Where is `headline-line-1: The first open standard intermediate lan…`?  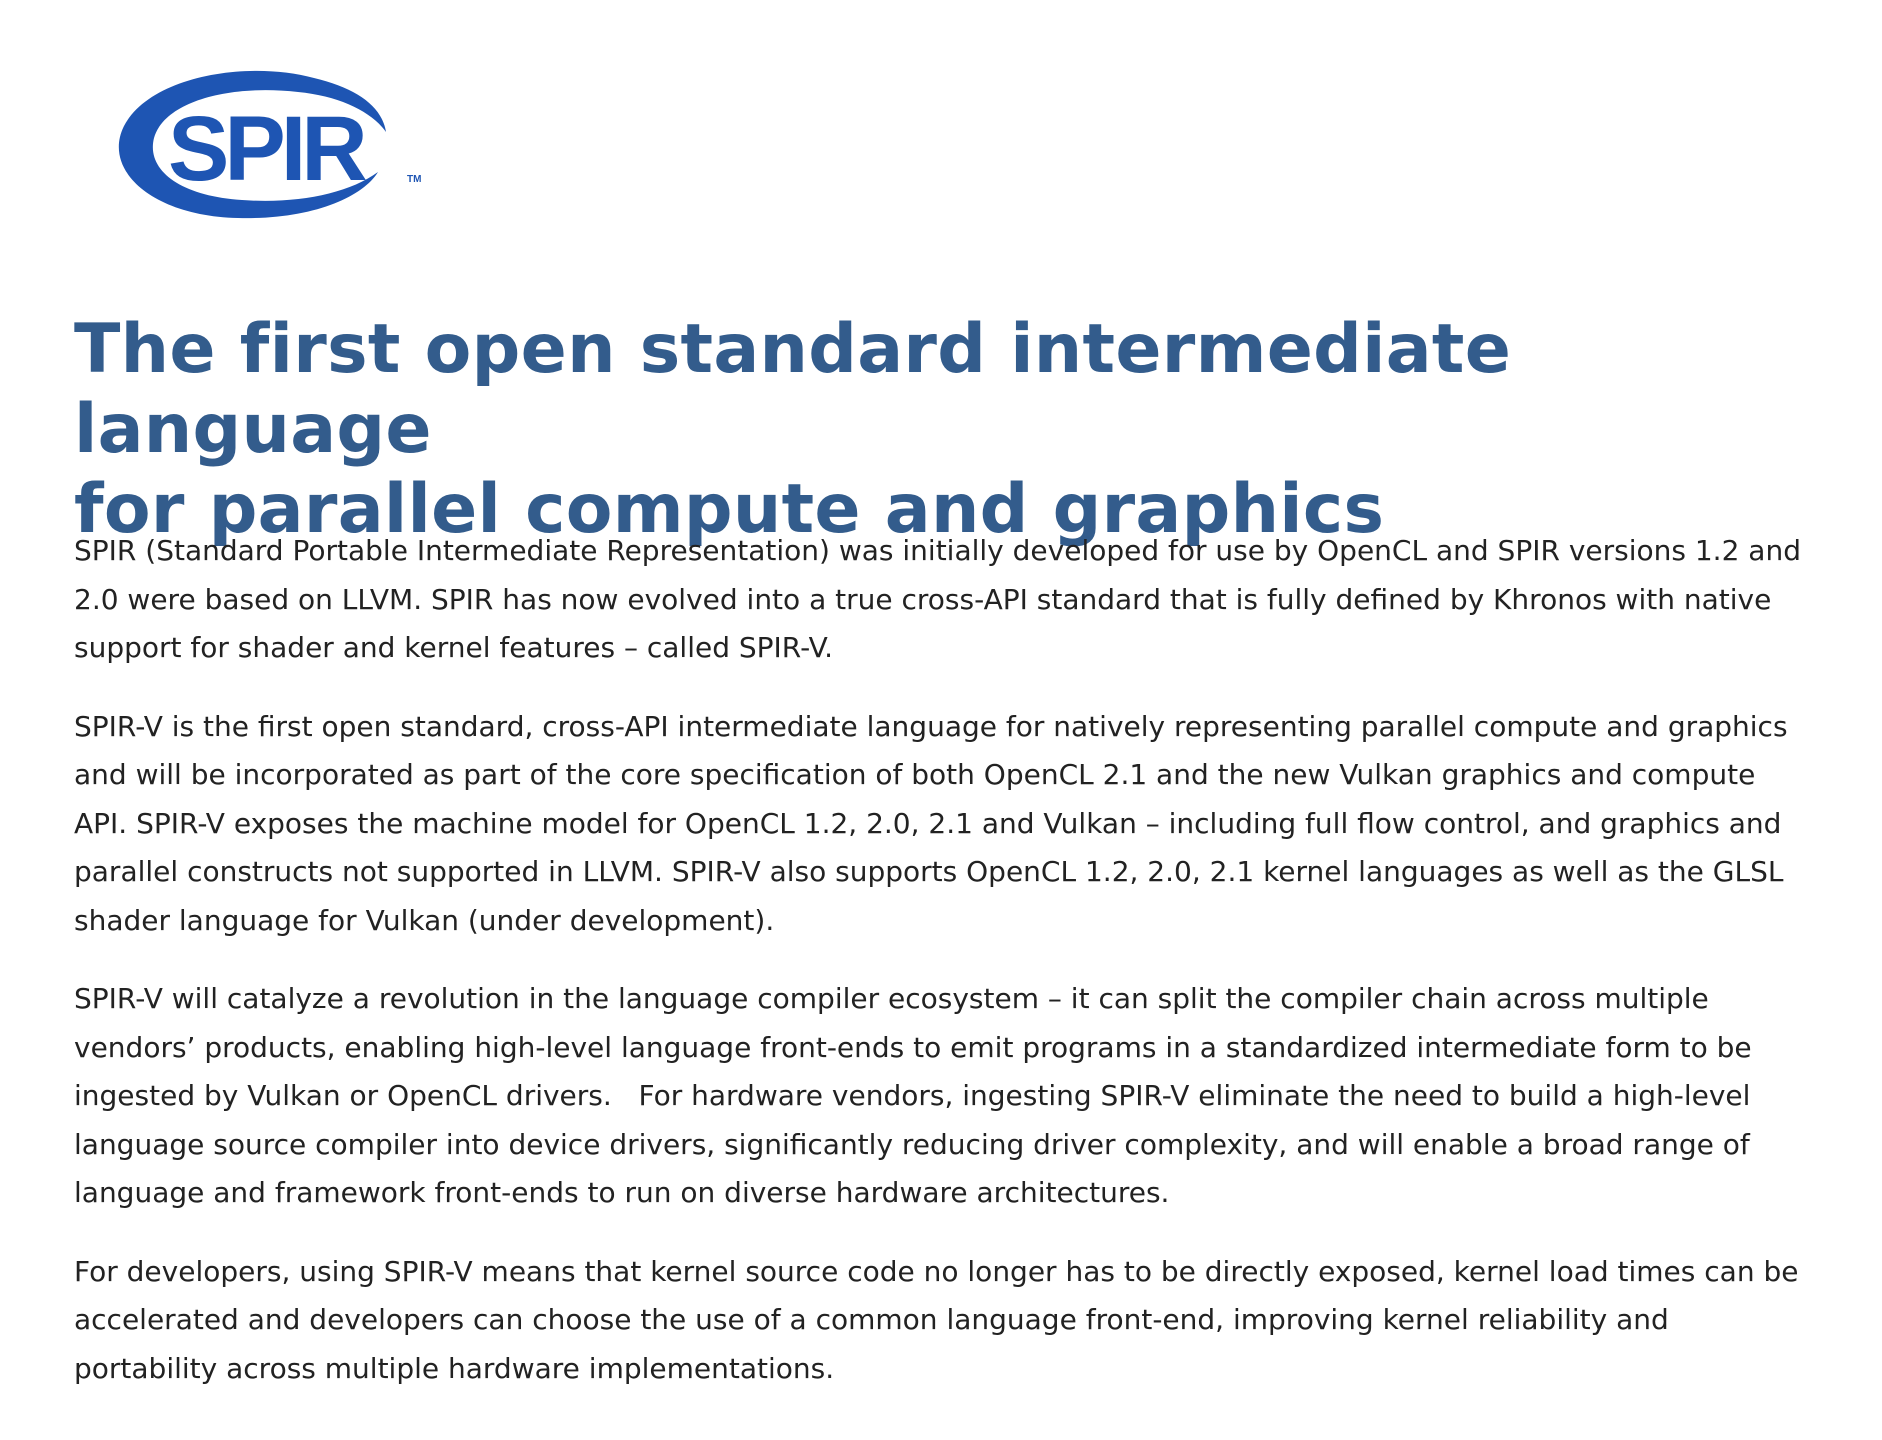 headline-line-1: The first open standard intermediate lan… is located at coordinates (793, 389).